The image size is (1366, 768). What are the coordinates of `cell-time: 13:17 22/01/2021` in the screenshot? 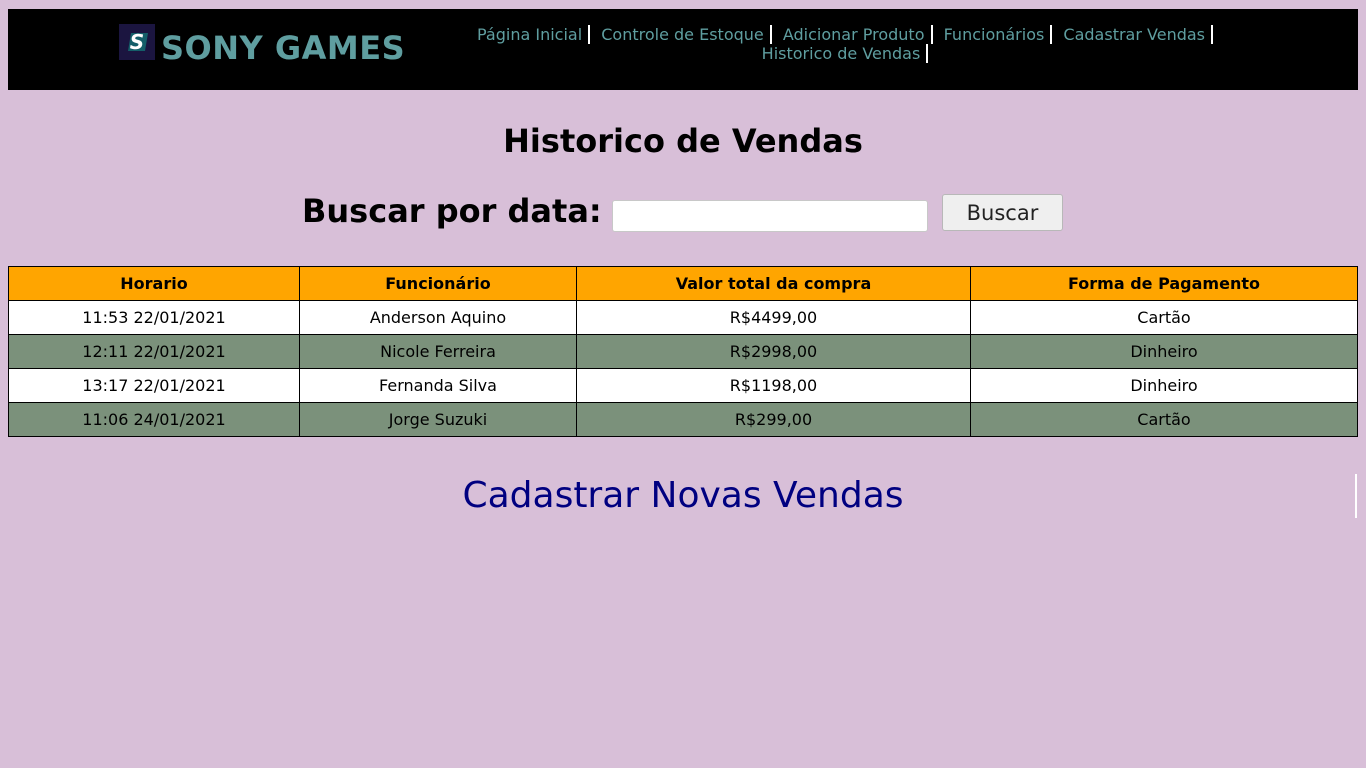 It's located at (154, 385).